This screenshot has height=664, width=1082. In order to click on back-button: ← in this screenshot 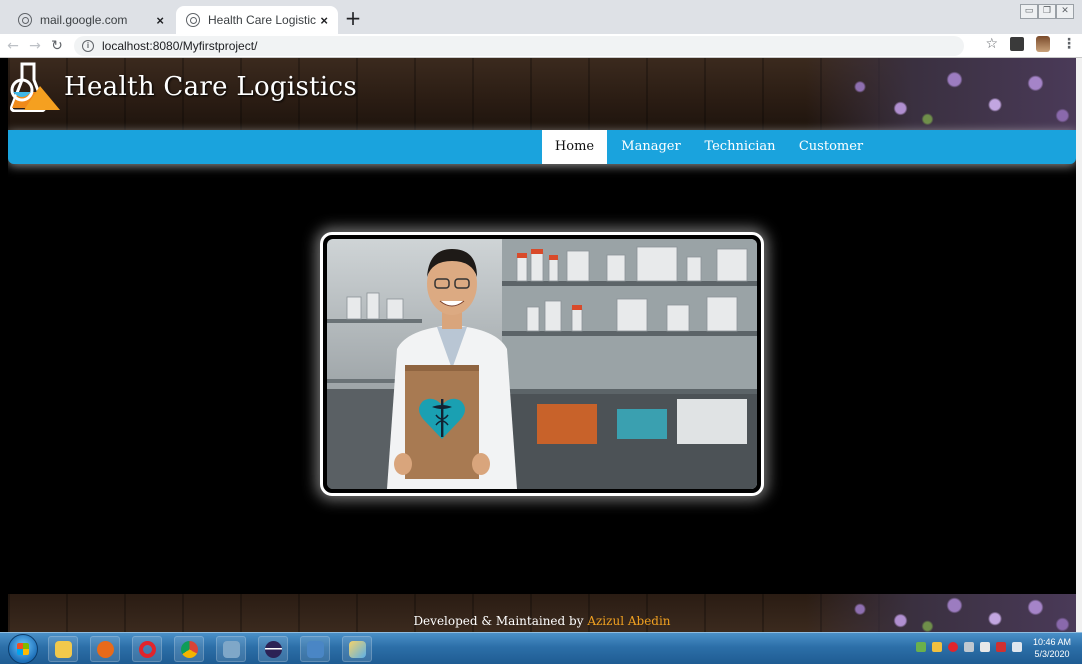, I will do `click(13, 46)`.